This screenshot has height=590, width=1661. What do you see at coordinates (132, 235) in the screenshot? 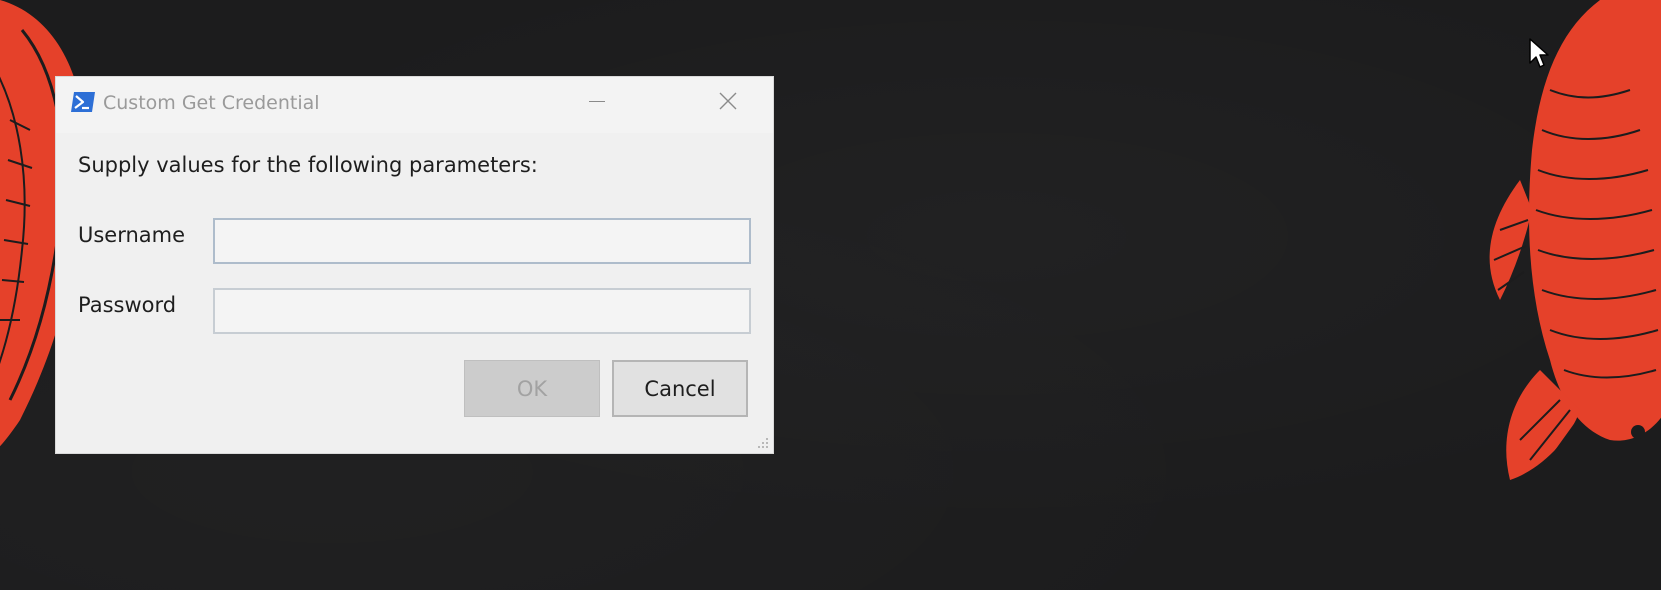
I see `username-label: Username` at bounding box center [132, 235].